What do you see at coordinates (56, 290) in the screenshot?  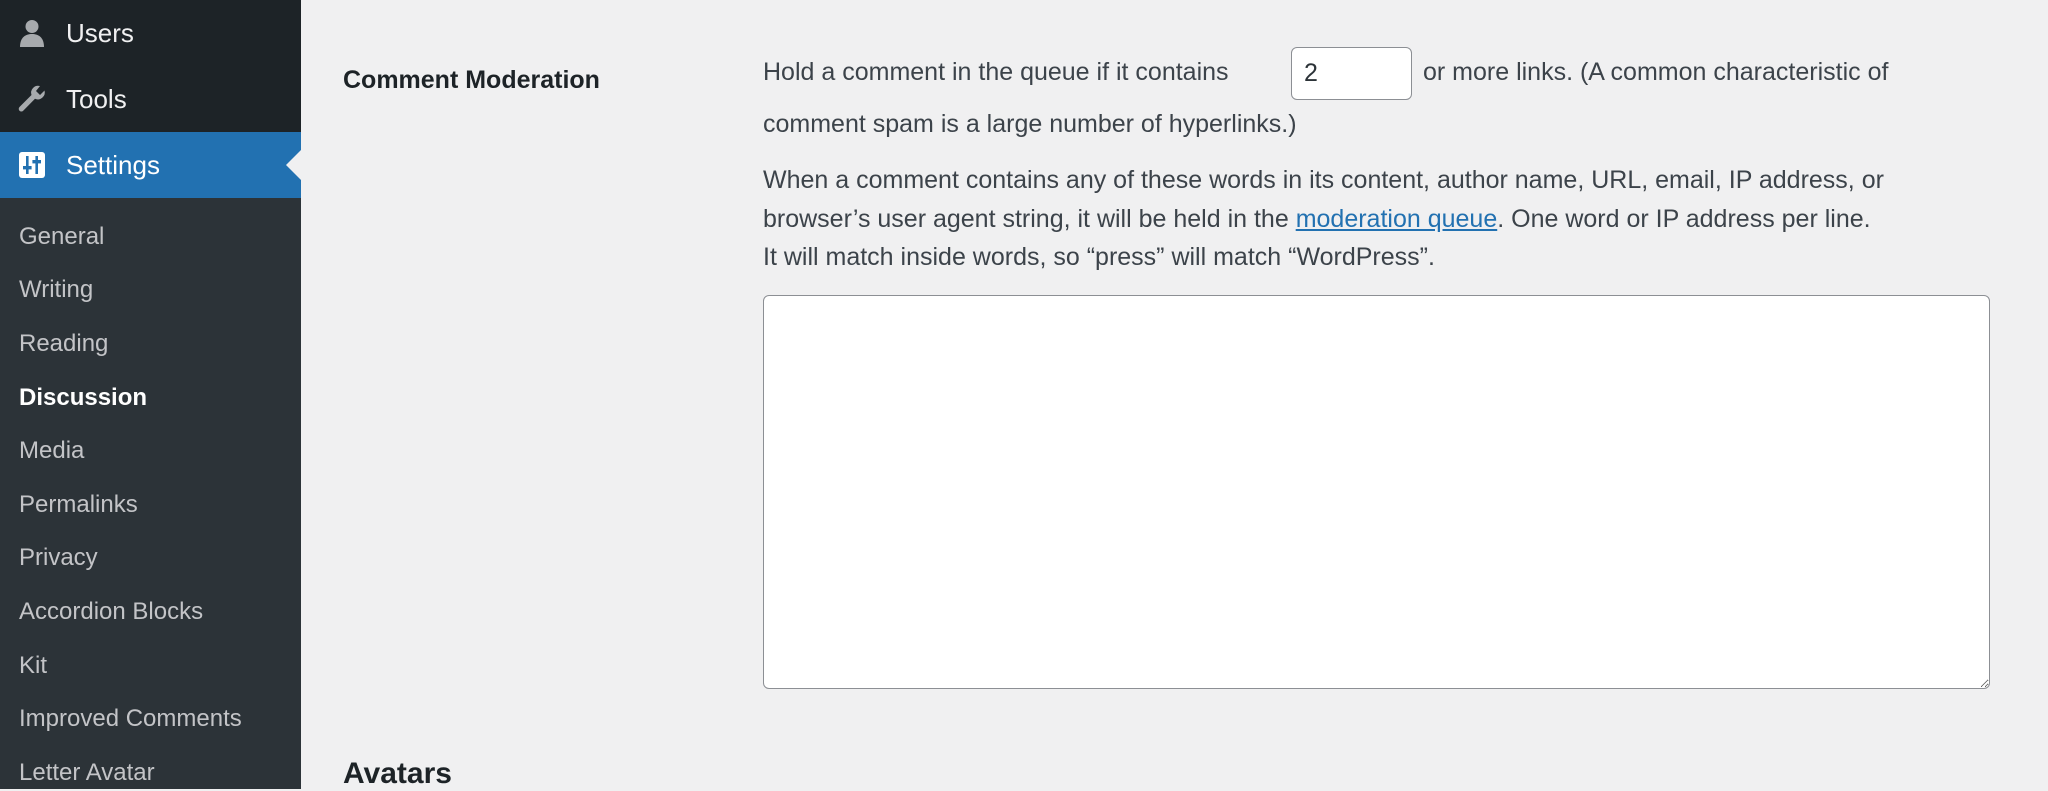 I see `submenu-item-writing: Writing` at bounding box center [56, 290].